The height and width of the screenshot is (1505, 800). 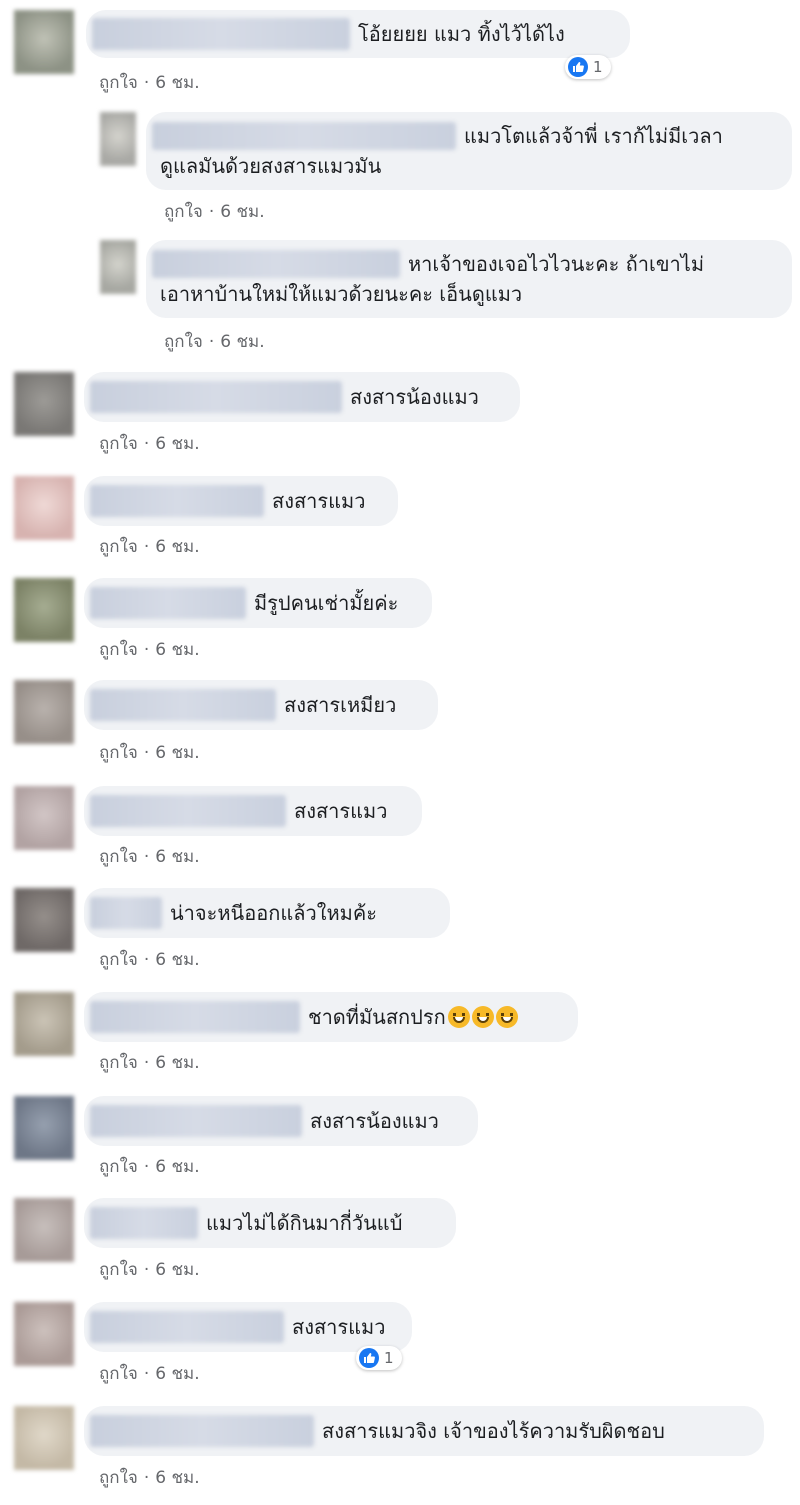 I want to click on comment-text: สงสารเหมียว, so click(x=340, y=705).